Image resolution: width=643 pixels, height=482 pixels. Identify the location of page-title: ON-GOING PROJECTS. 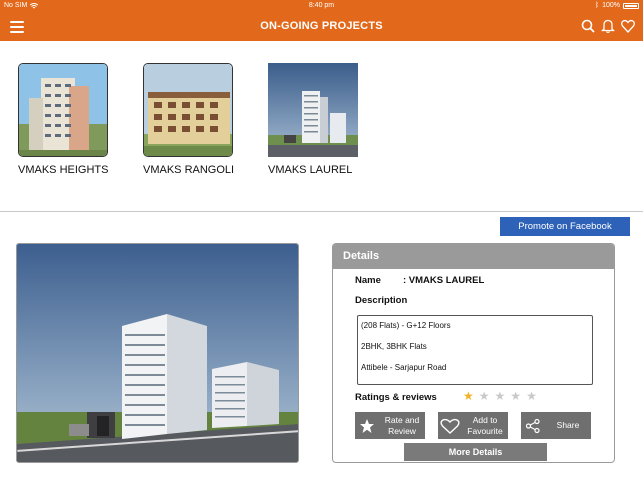
(321, 26).